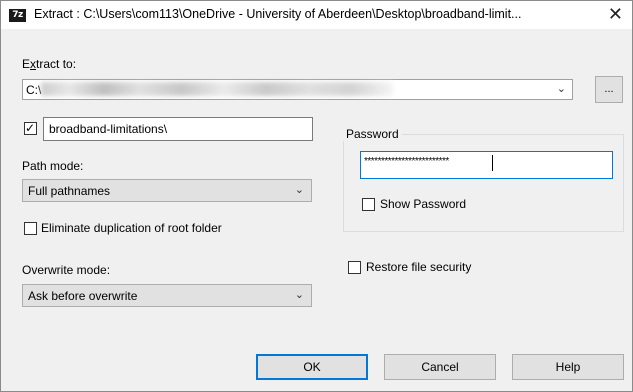 This screenshot has width=633, height=392. What do you see at coordinates (440, 367) in the screenshot?
I see `cancel-button: Cancel` at bounding box center [440, 367].